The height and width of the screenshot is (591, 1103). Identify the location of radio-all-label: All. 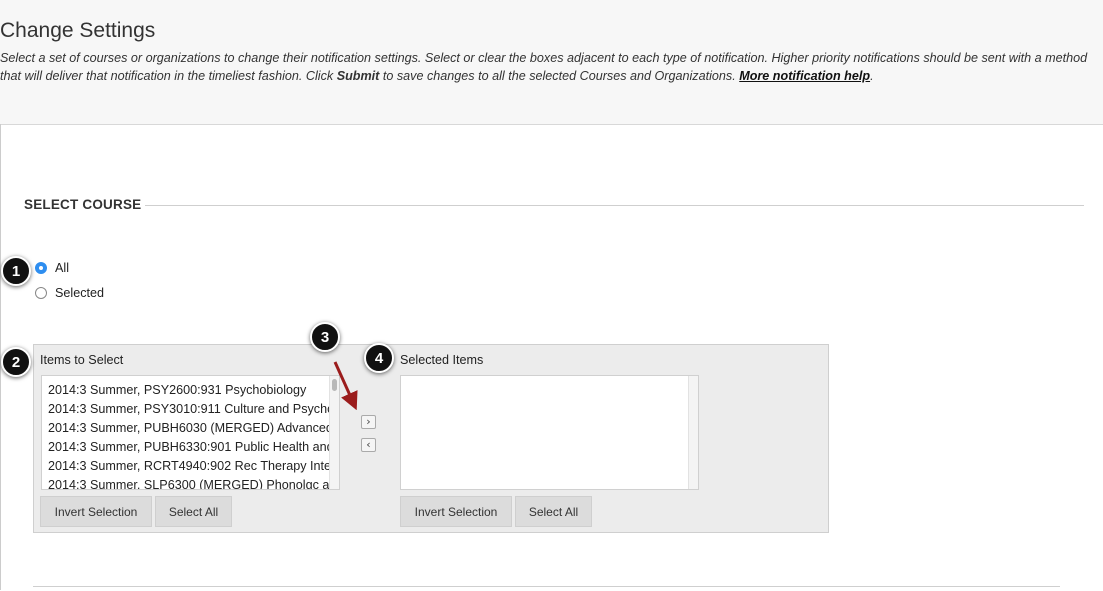
(62, 268).